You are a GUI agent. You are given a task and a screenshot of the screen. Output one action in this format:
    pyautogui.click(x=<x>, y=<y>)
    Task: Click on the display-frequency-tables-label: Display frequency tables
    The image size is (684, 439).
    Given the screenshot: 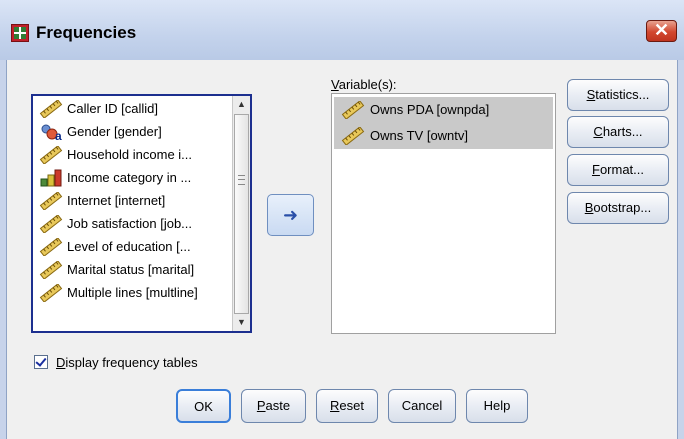 What is the action you would take?
    pyautogui.click(x=127, y=362)
    